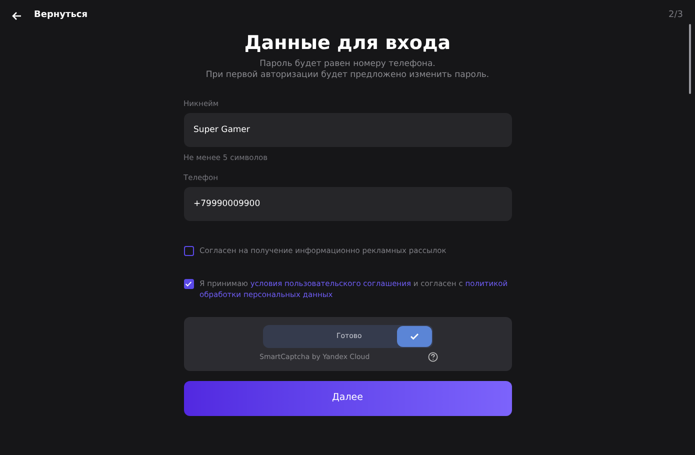 The height and width of the screenshot is (455, 695). What do you see at coordinates (348, 398) in the screenshot?
I see `next-button: Далее` at bounding box center [348, 398].